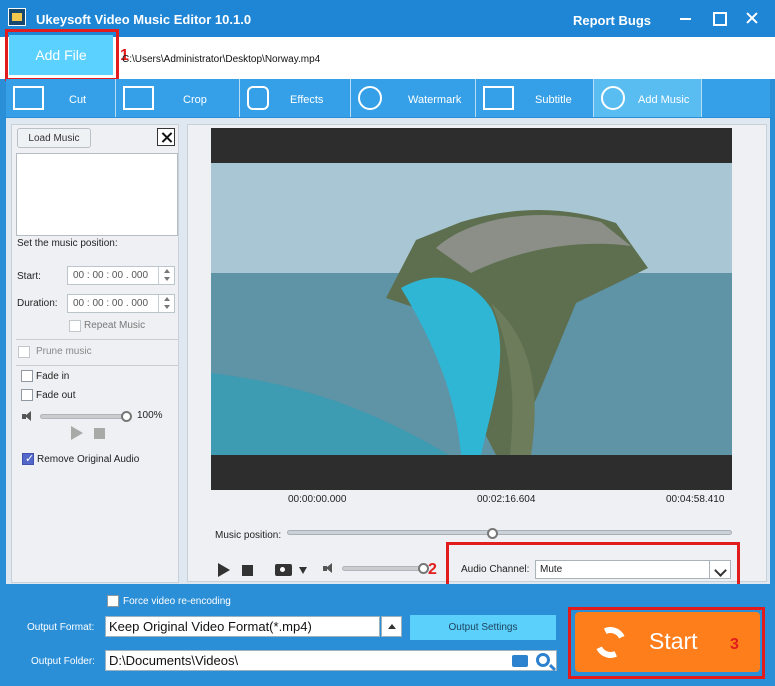 The width and height of the screenshot is (775, 686). I want to click on music-target-icon, so click(613, 98).